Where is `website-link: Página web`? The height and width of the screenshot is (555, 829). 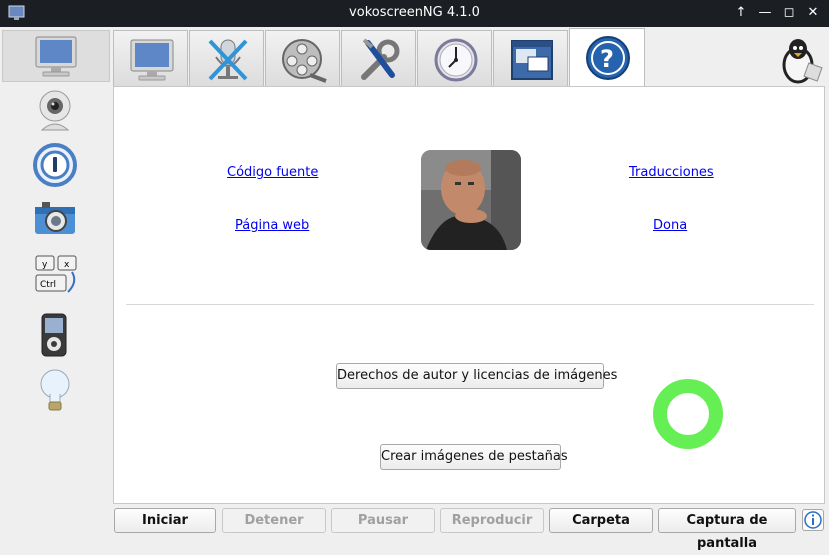 website-link: Página web is located at coordinates (272, 225).